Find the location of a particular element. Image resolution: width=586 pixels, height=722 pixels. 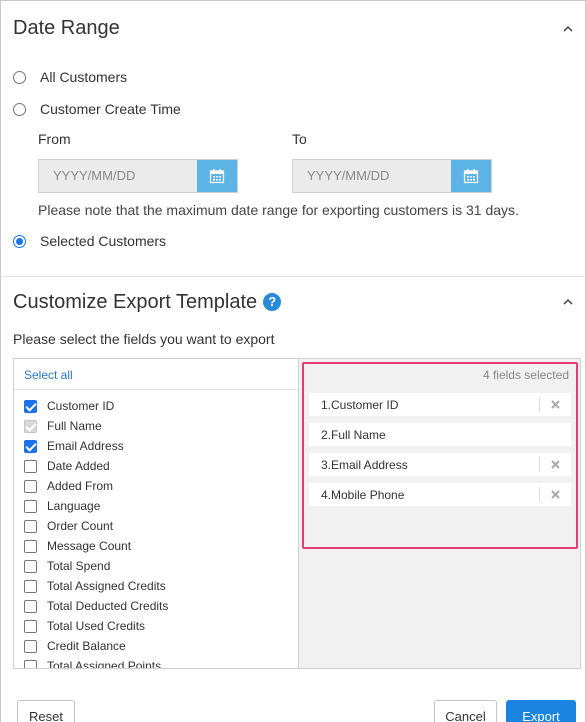

field-item-total-assigned-points: Total Assigned Points is located at coordinates (92, 662).